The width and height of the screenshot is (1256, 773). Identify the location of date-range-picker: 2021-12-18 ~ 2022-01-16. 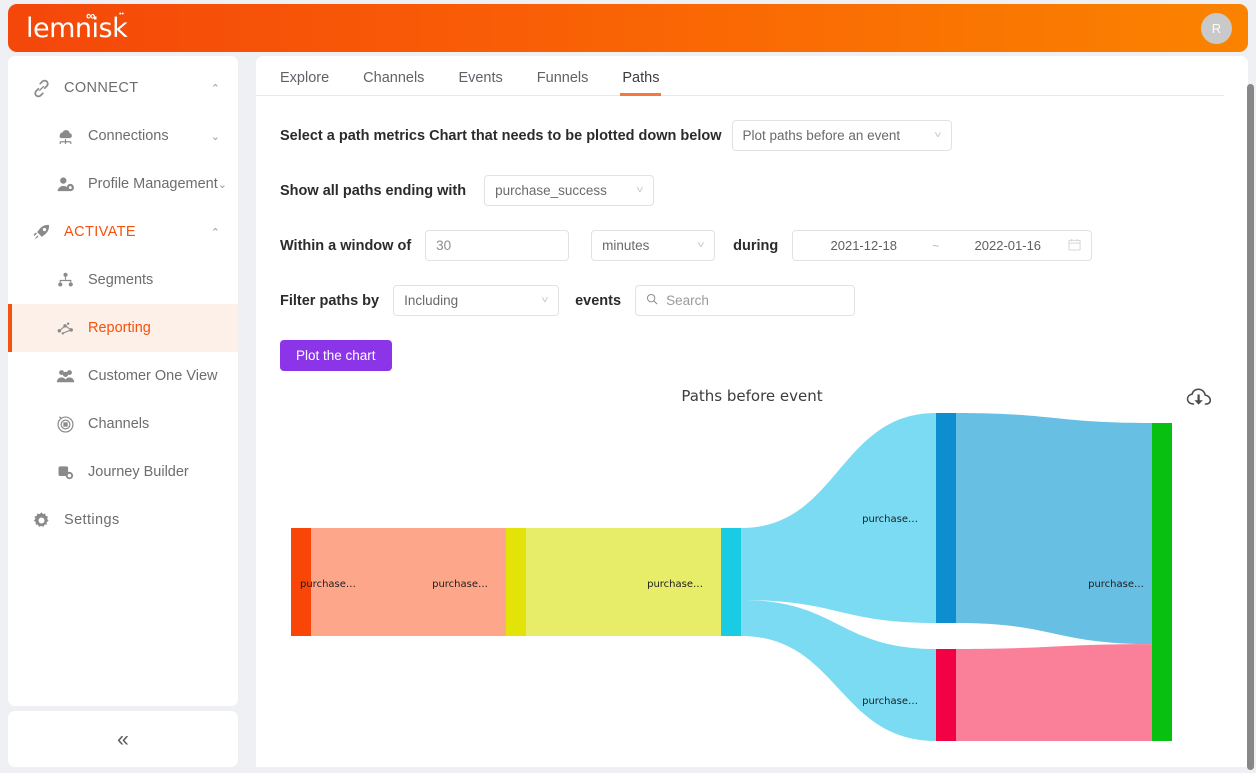
(942, 245).